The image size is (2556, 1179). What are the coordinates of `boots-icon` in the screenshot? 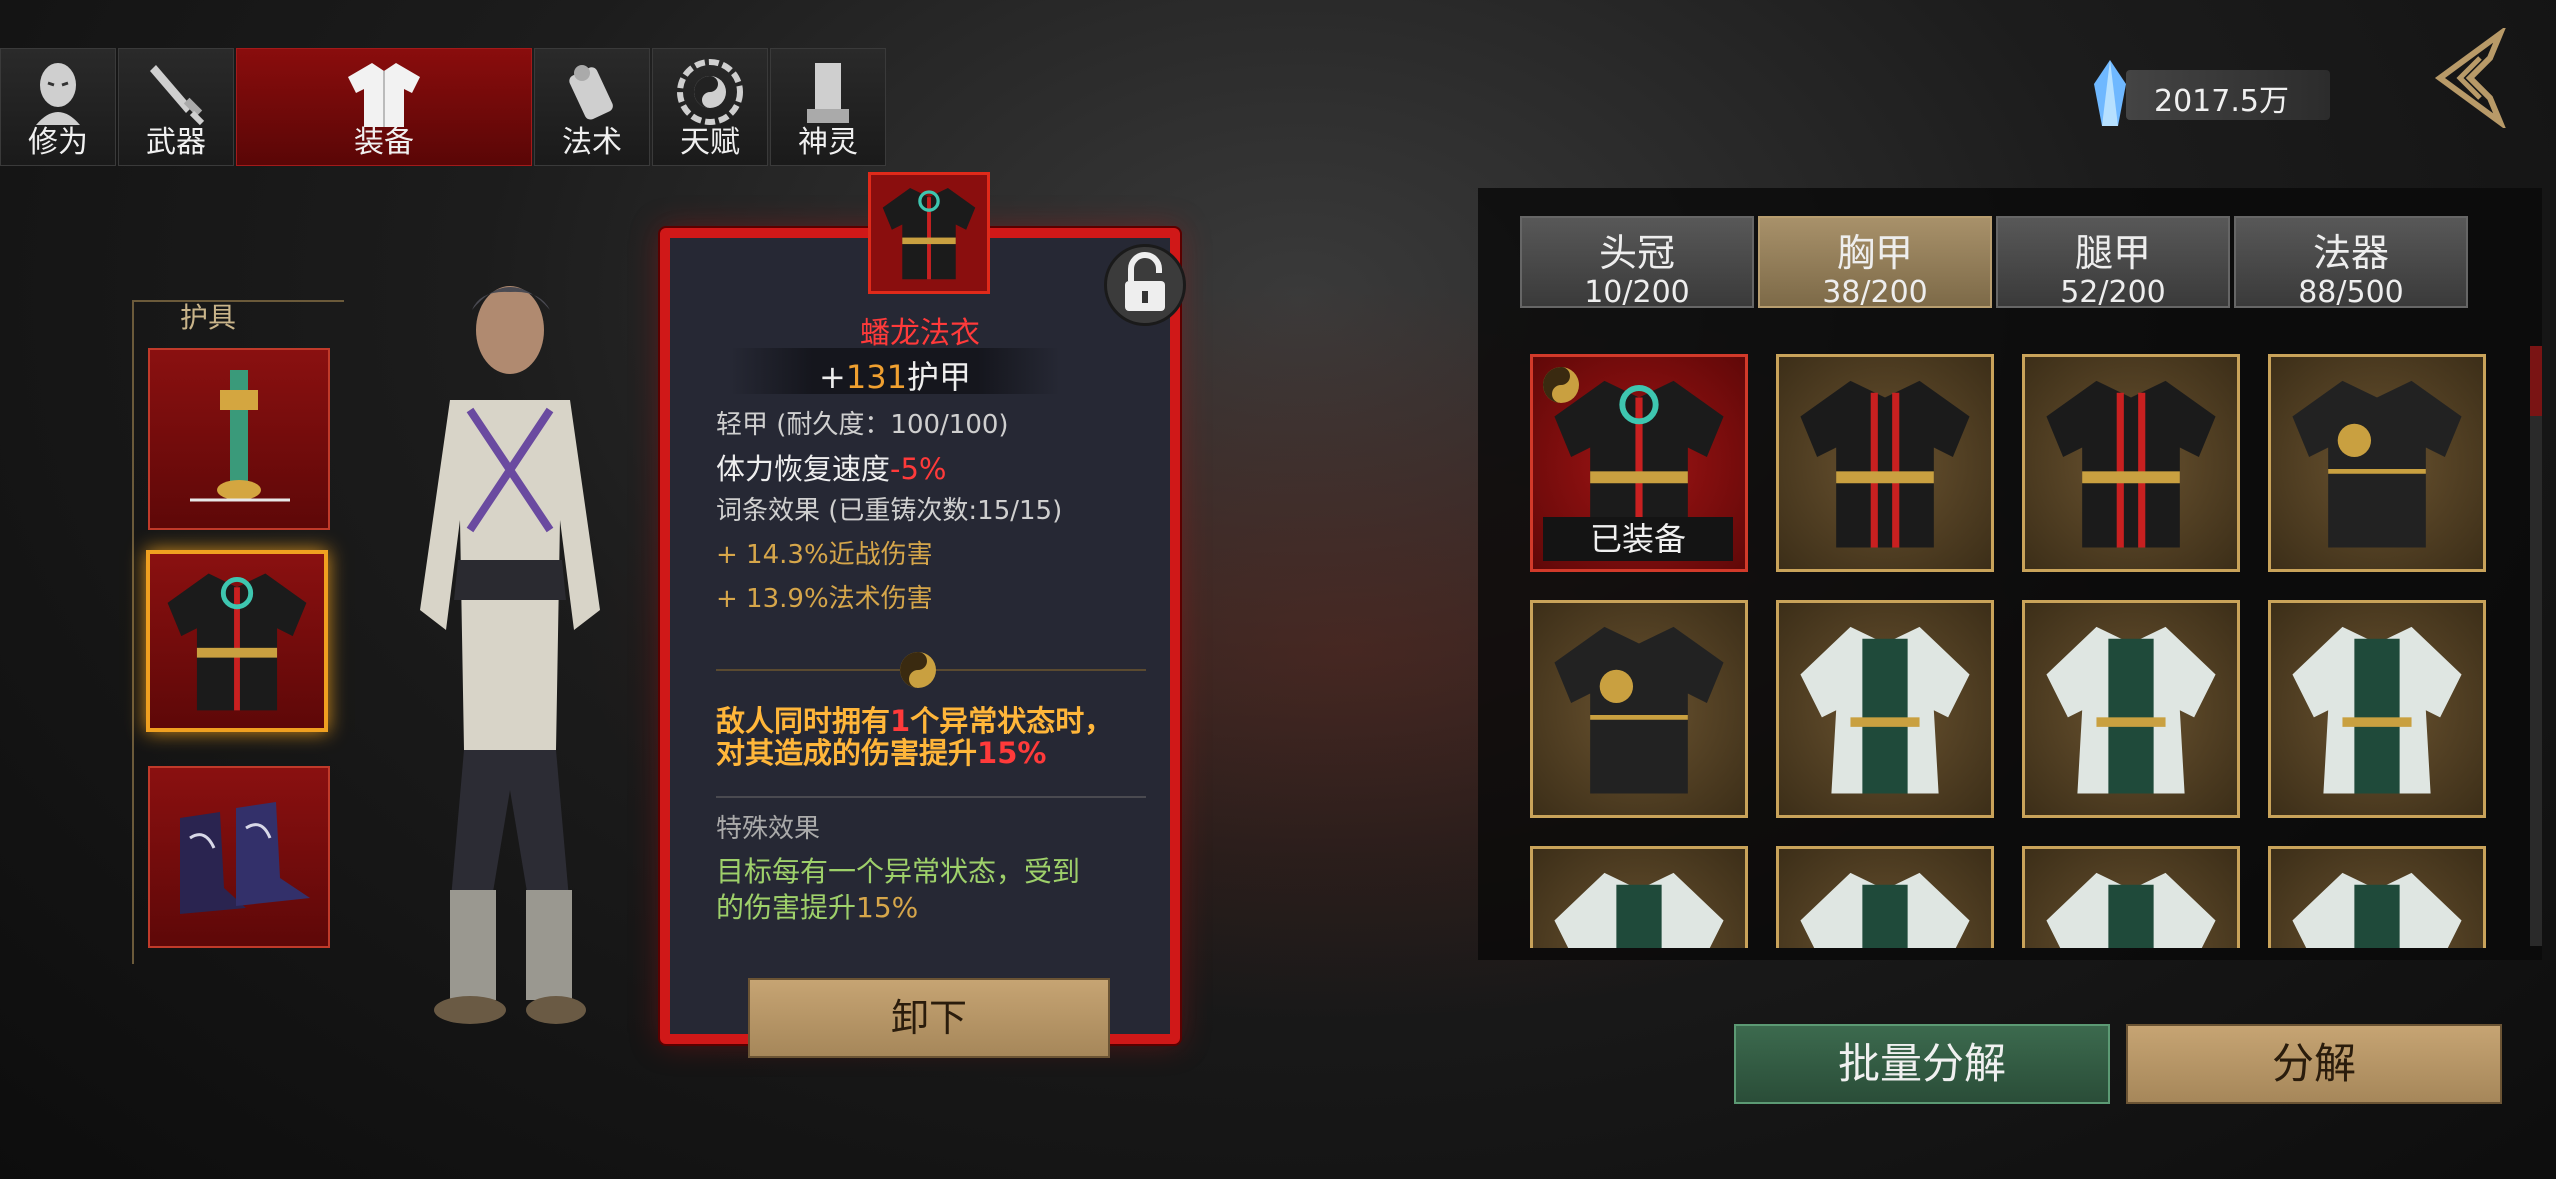 It's located at (245, 858).